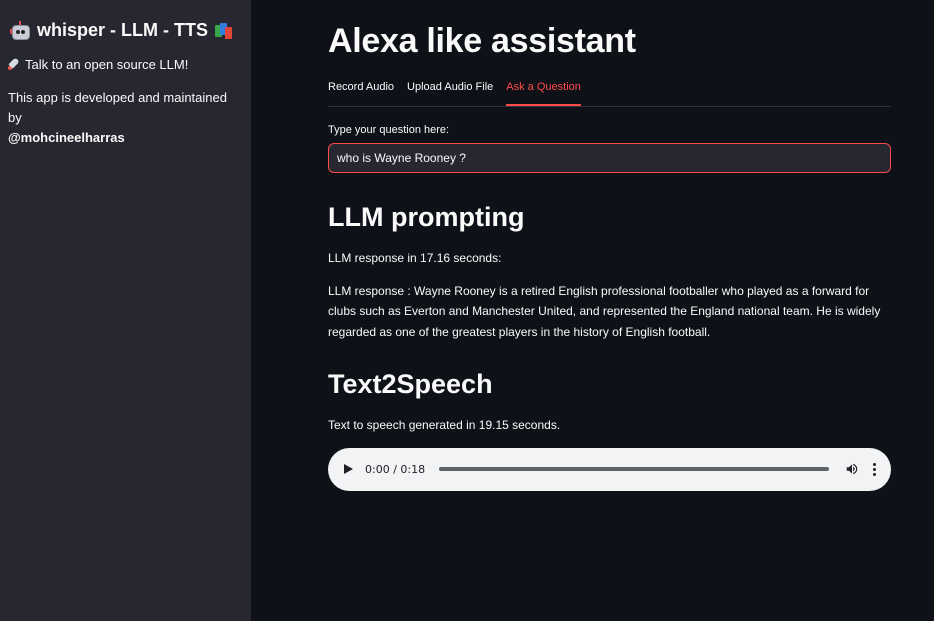  I want to click on books-icon, so click(224, 31).